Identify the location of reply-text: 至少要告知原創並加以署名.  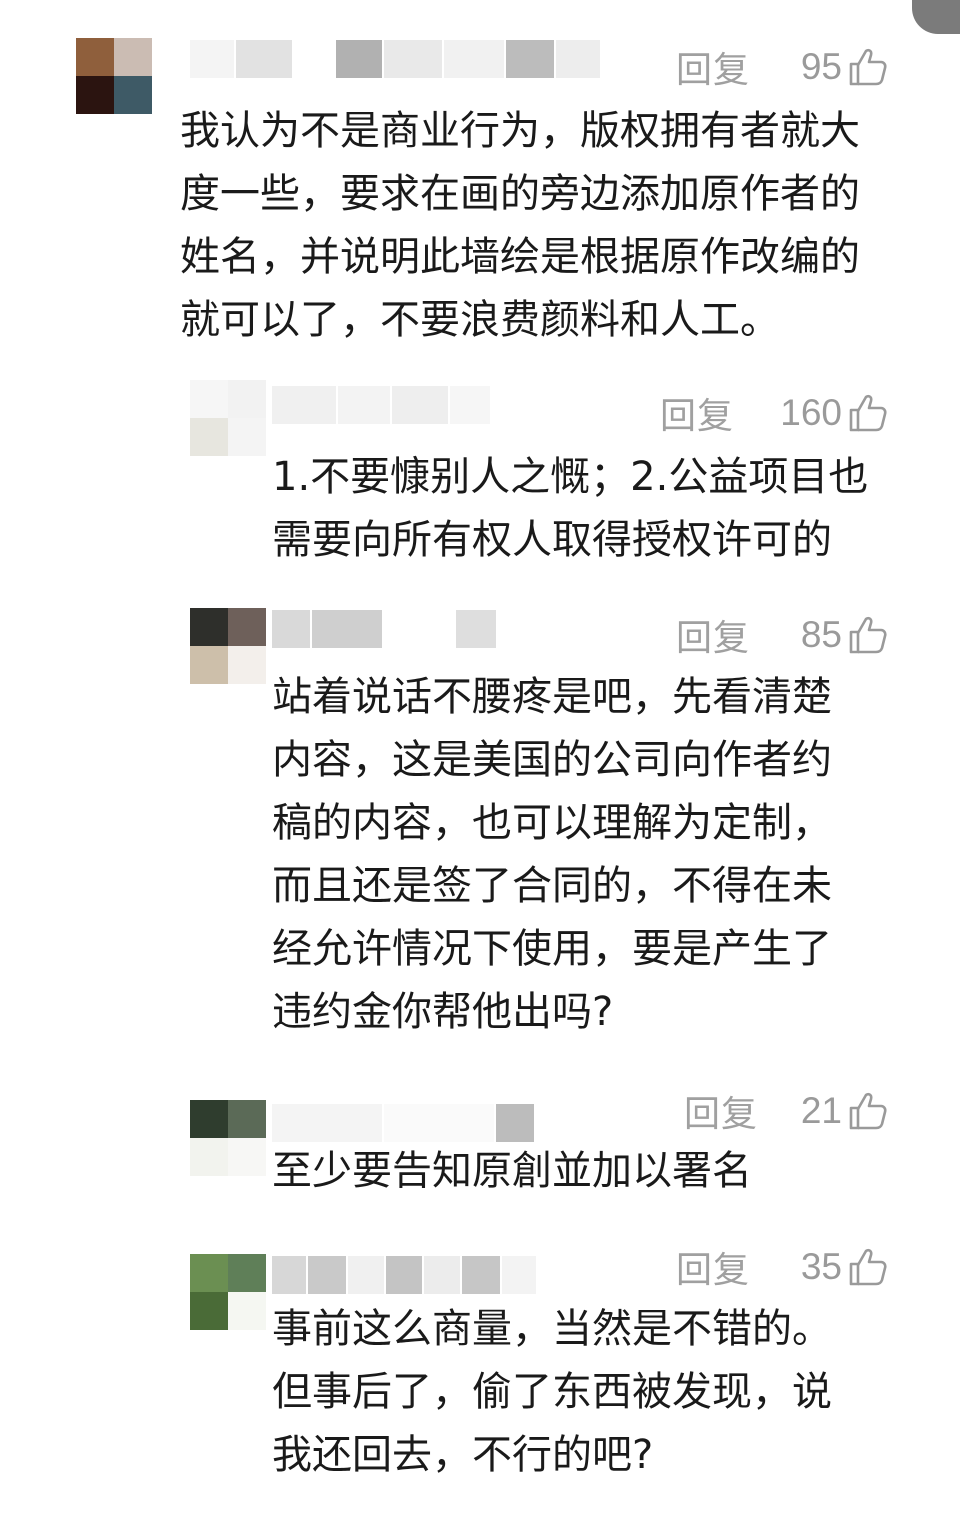
(512, 1171).